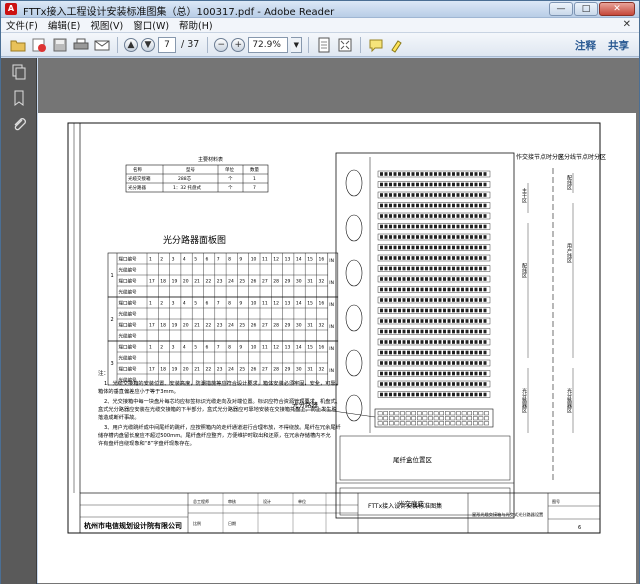 Image resolution: width=640 pixels, height=586 pixels. Describe the element at coordinates (148, 44) in the screenshot. I see `next-page-icon: ▼` at that location.